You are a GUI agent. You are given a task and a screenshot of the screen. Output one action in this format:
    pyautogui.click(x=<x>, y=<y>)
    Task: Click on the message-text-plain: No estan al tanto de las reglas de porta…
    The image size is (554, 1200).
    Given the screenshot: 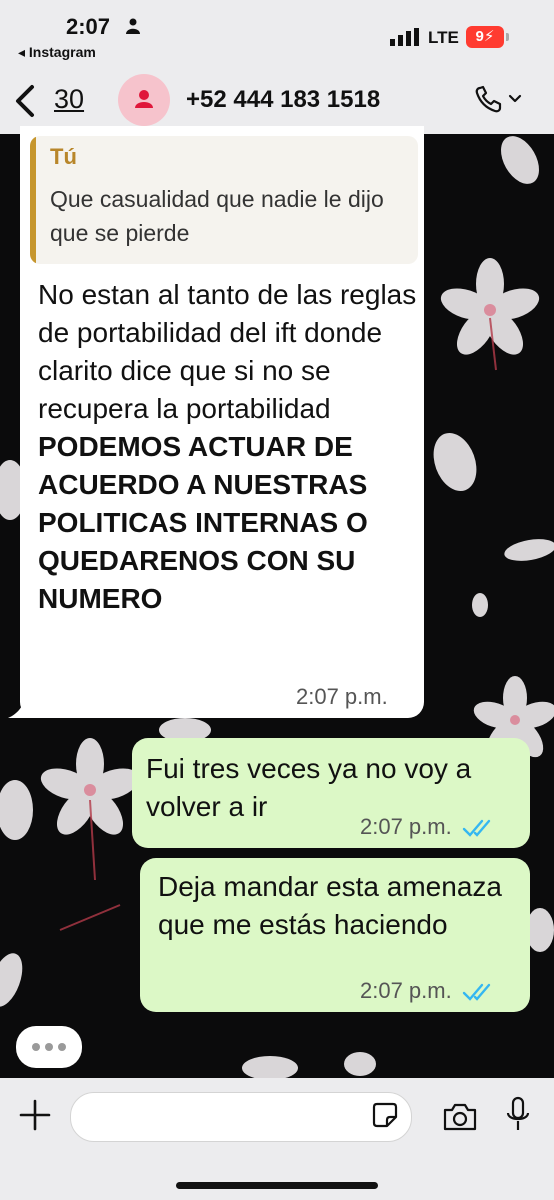 What is the action you would take?
    pyautogui.click(x=227, y=351)
    